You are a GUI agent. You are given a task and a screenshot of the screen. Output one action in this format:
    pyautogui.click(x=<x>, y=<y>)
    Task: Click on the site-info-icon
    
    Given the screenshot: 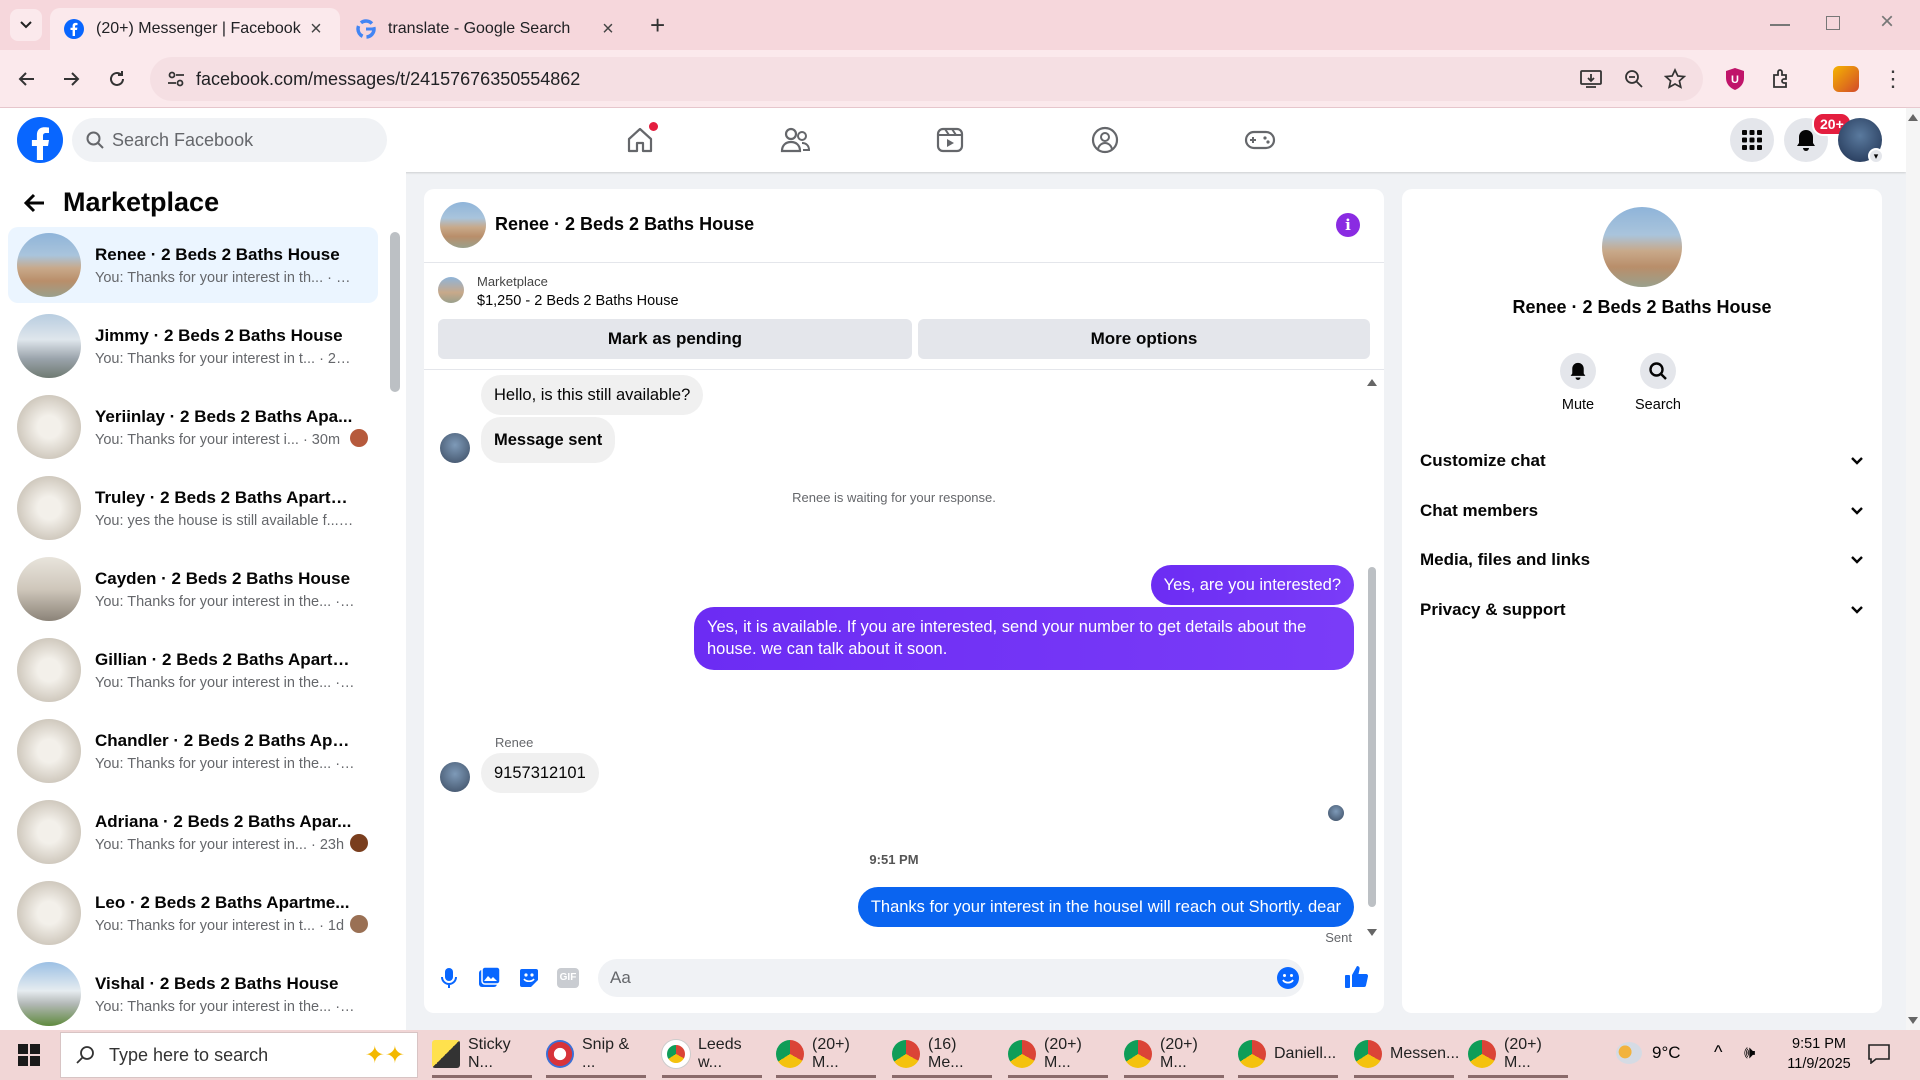 What is the action you would take?
    pyautogui.click(x=176, y=79)
    